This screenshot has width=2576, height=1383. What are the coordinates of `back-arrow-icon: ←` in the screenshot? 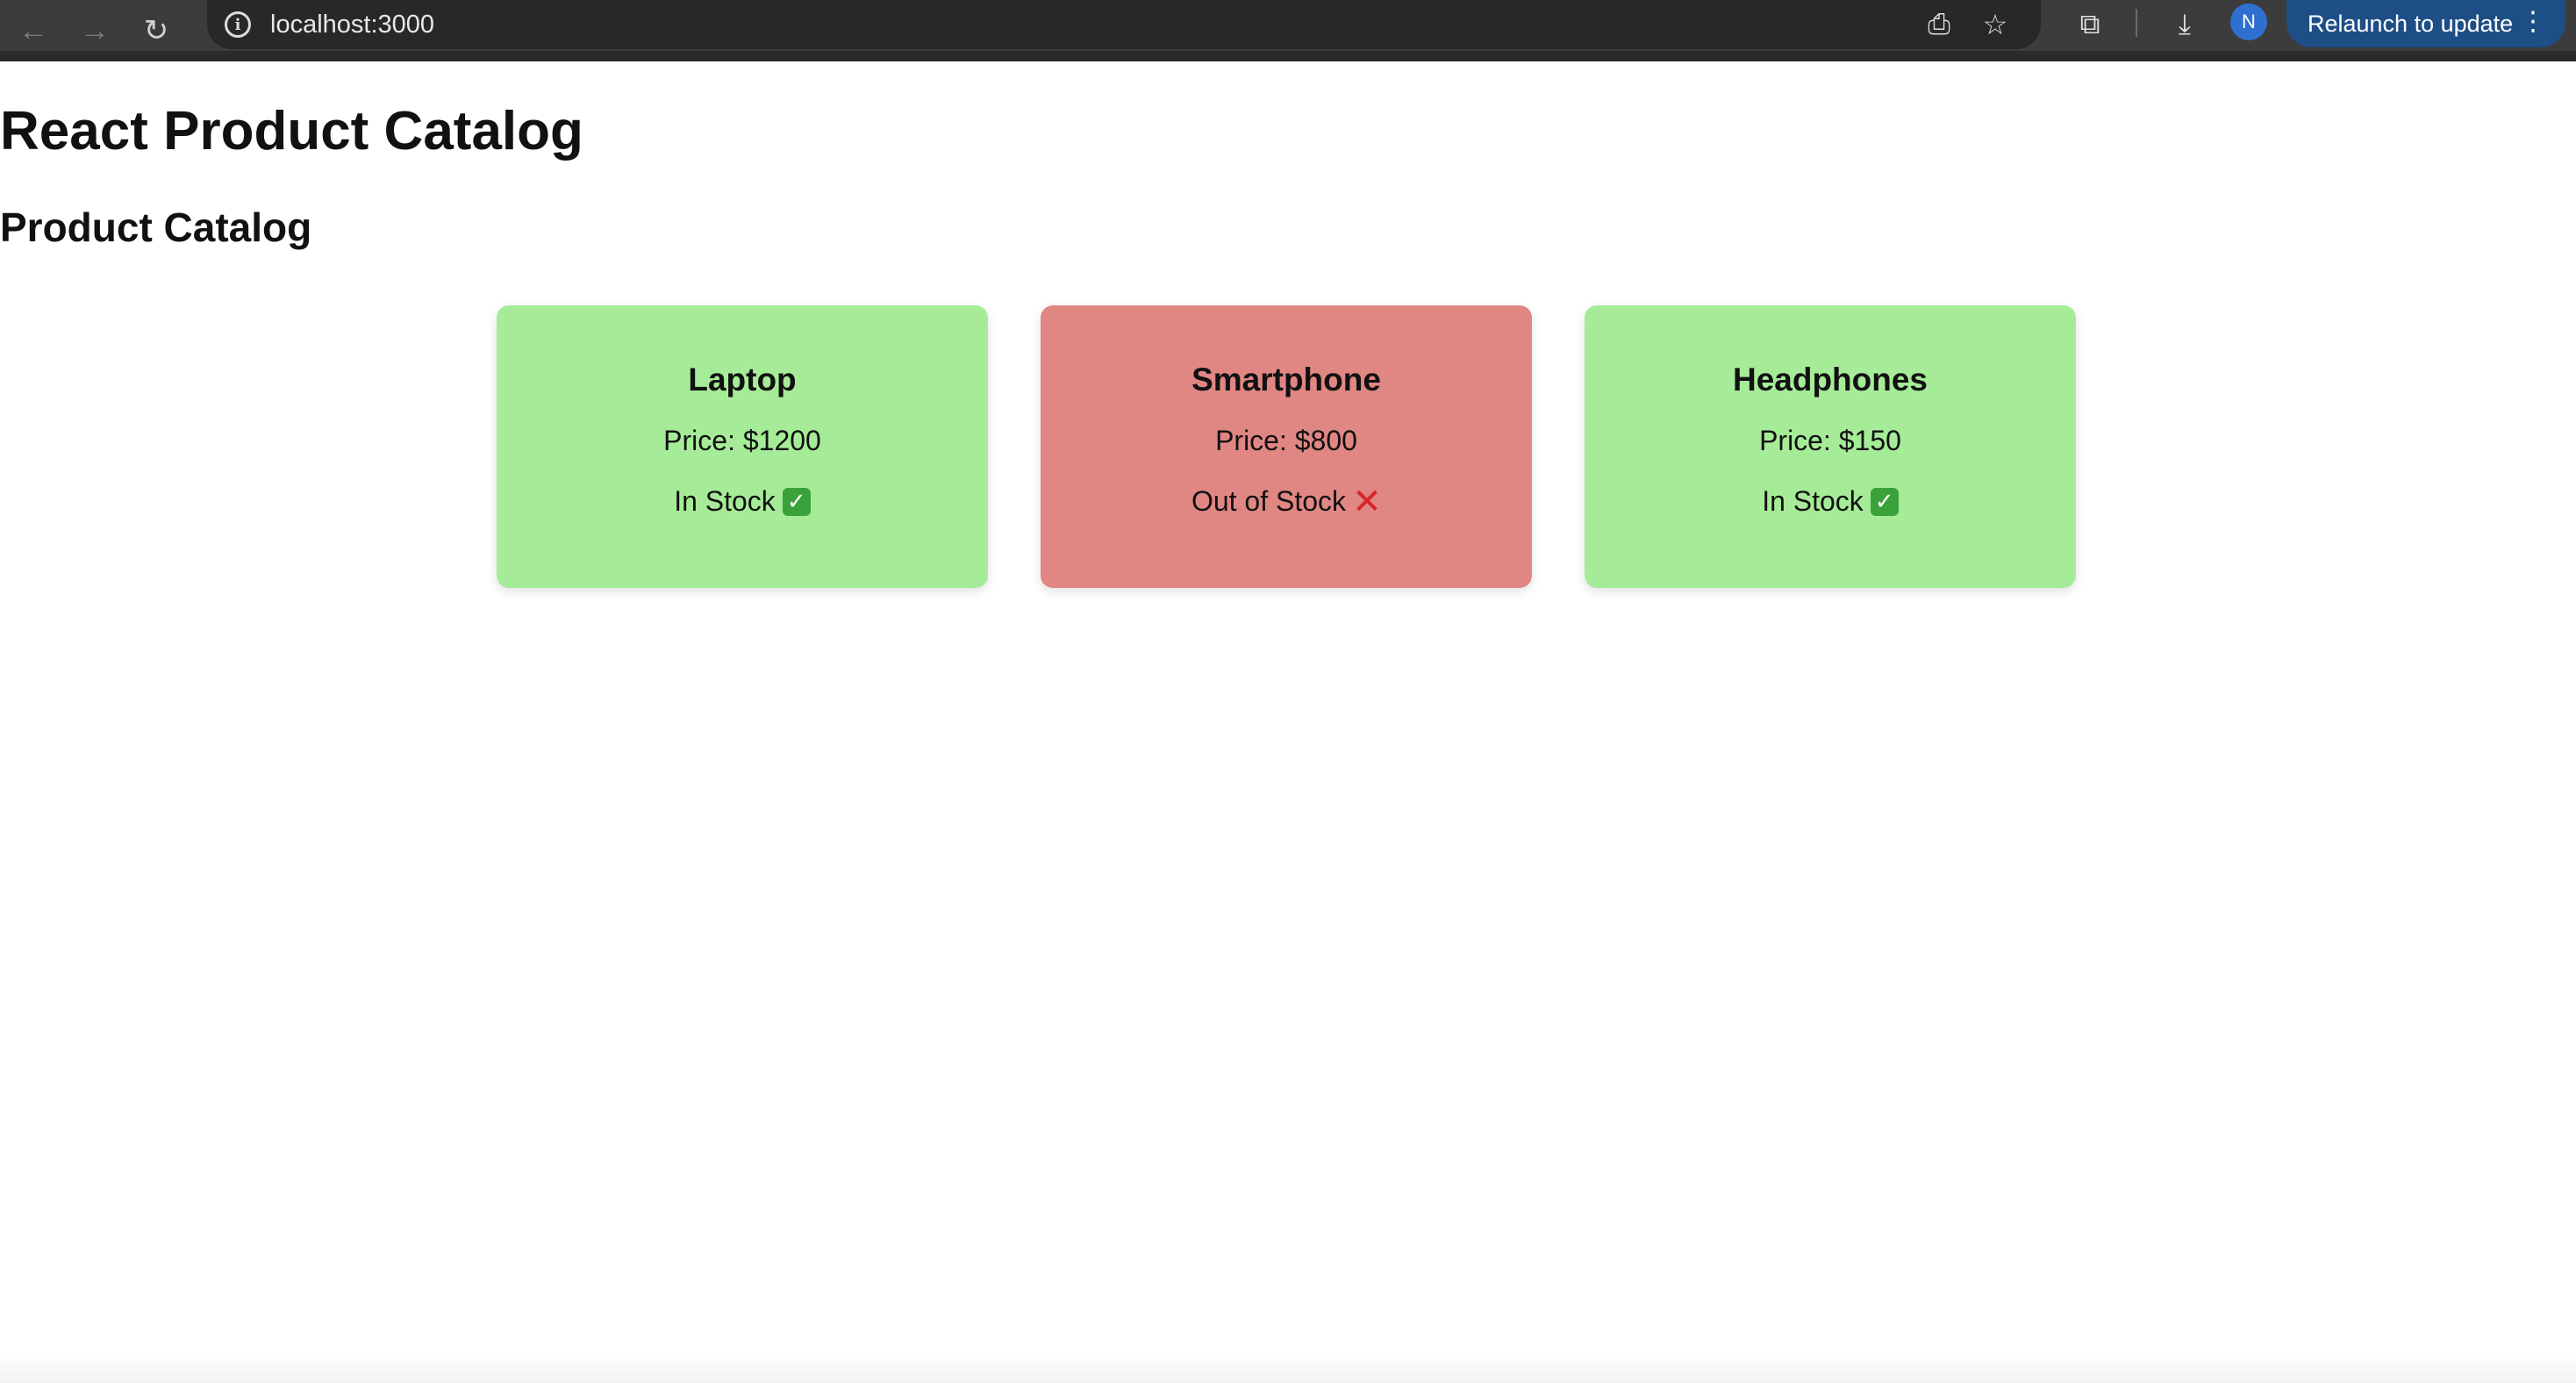 It's located at (33, 30).